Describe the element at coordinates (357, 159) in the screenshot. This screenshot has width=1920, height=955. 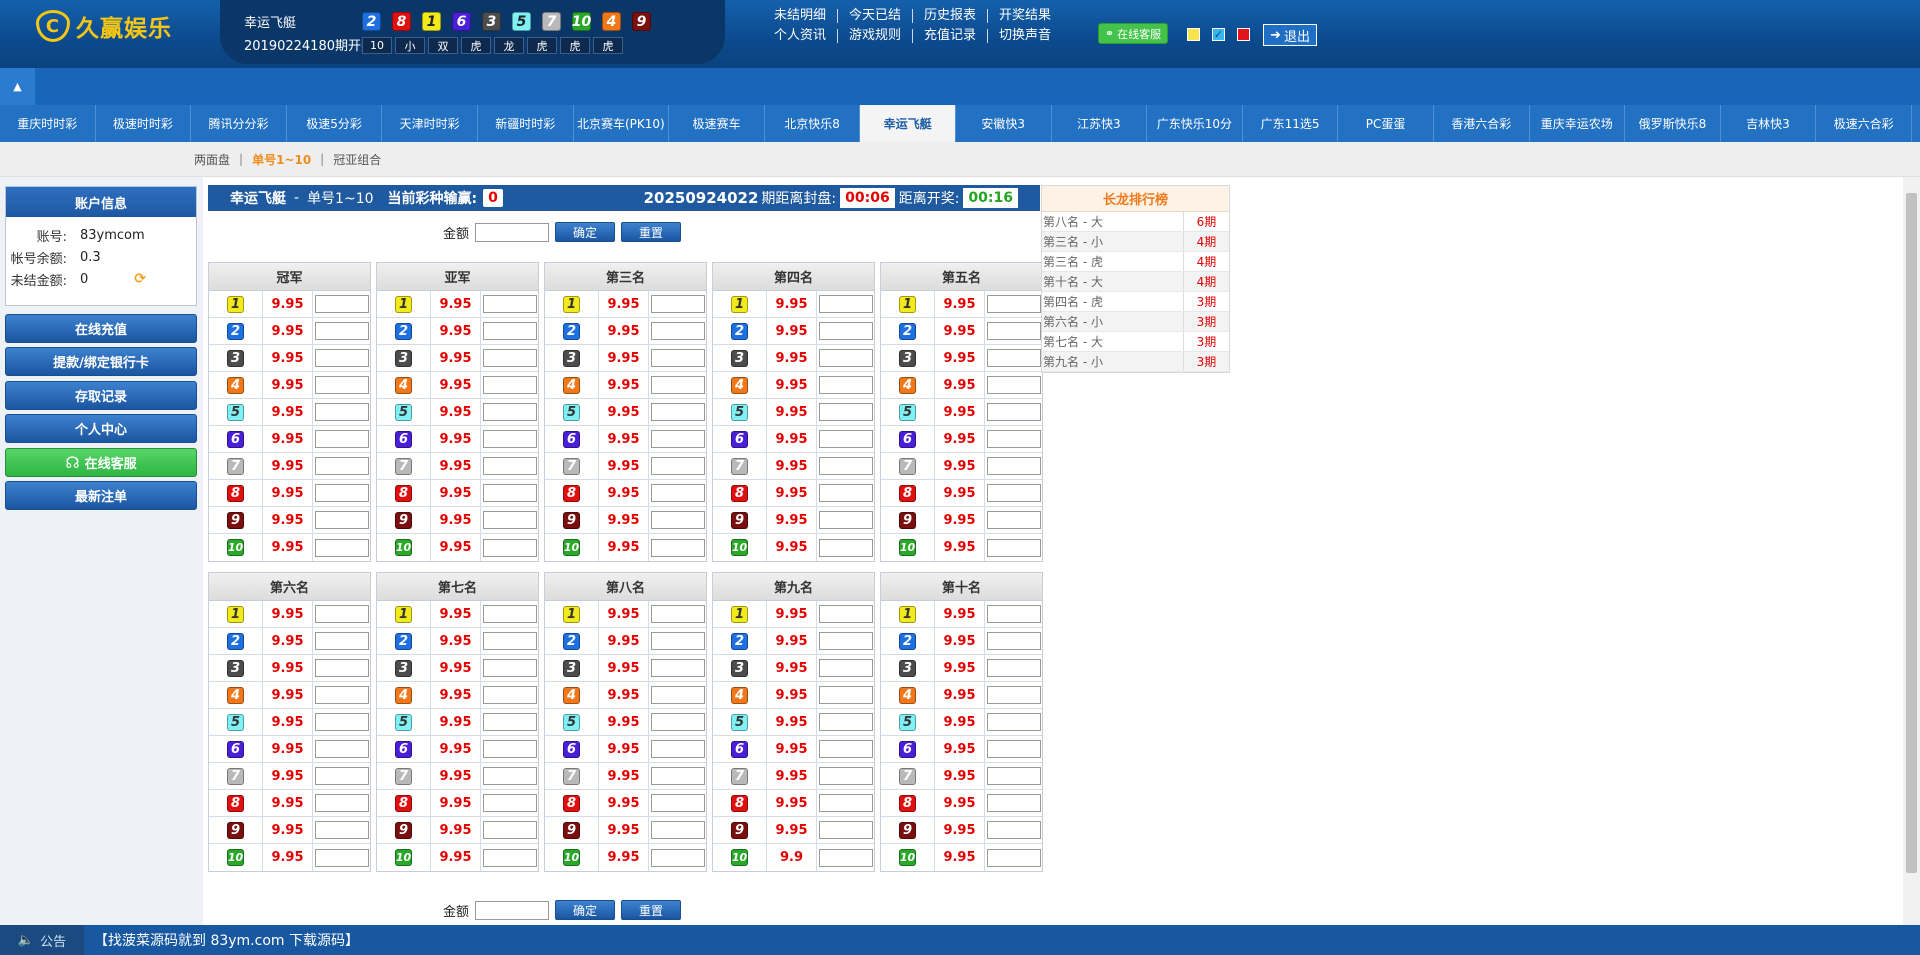
I see `subnav-item: 冠亚组合` at that location.